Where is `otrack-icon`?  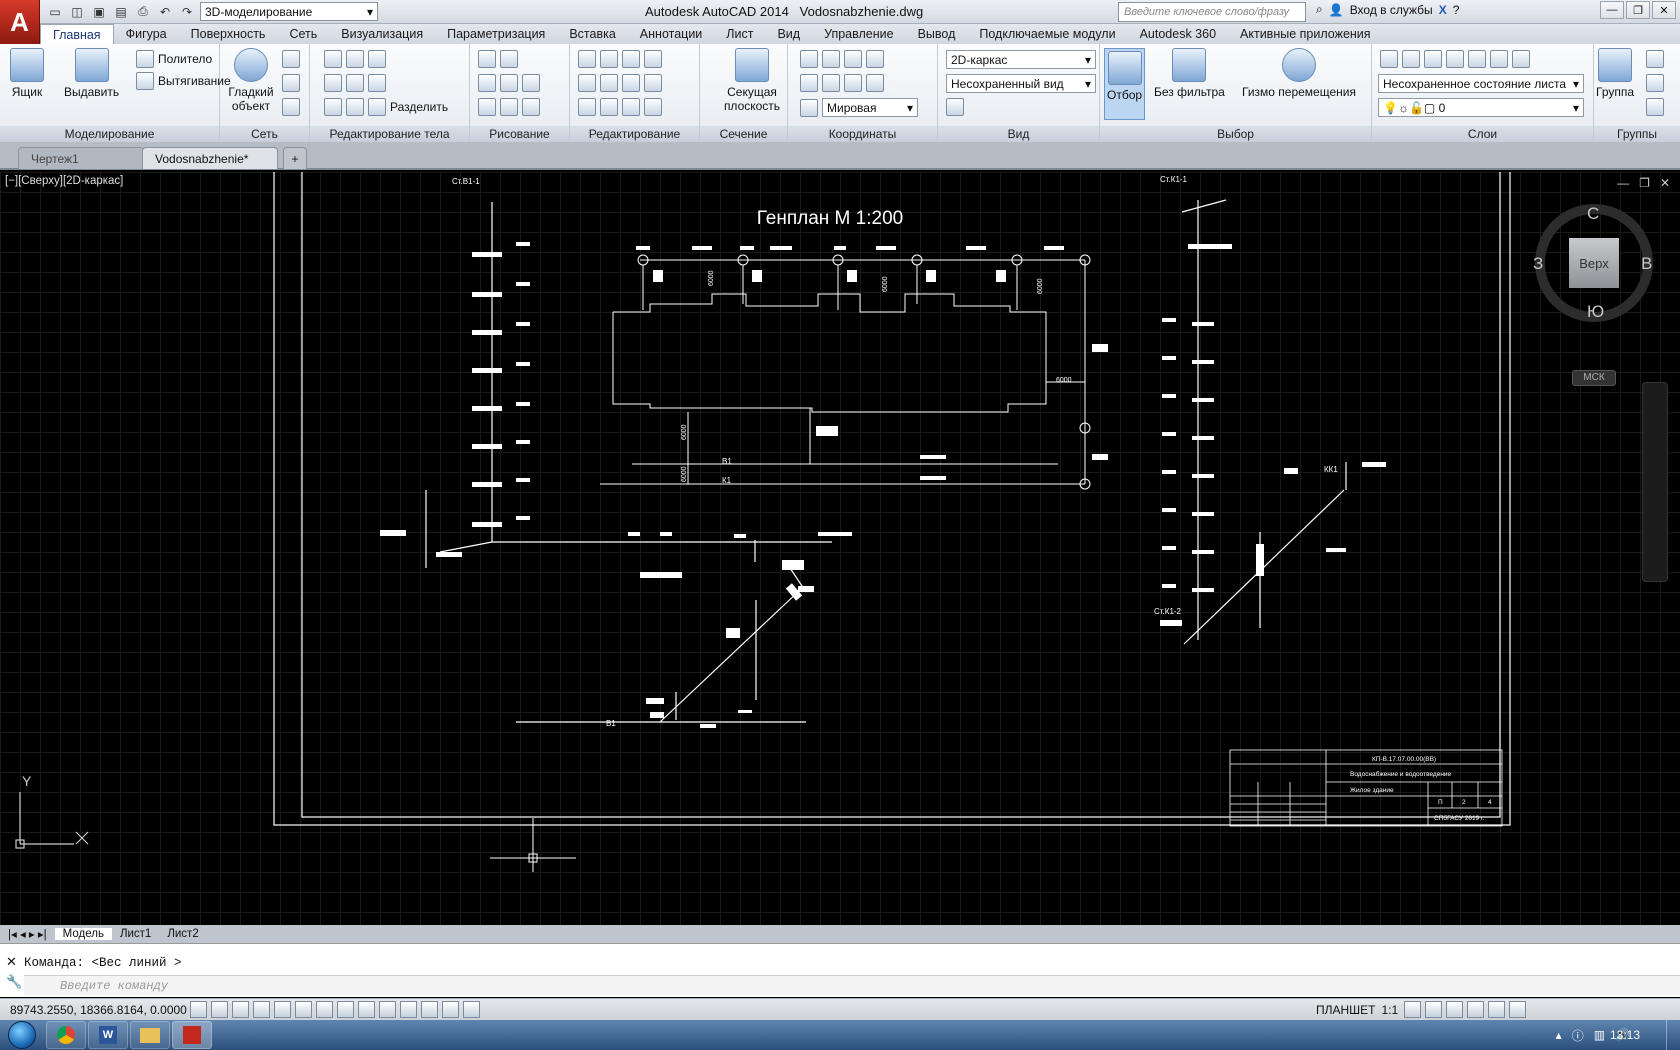 otrack-icon is located at coordinates (345, 1009).